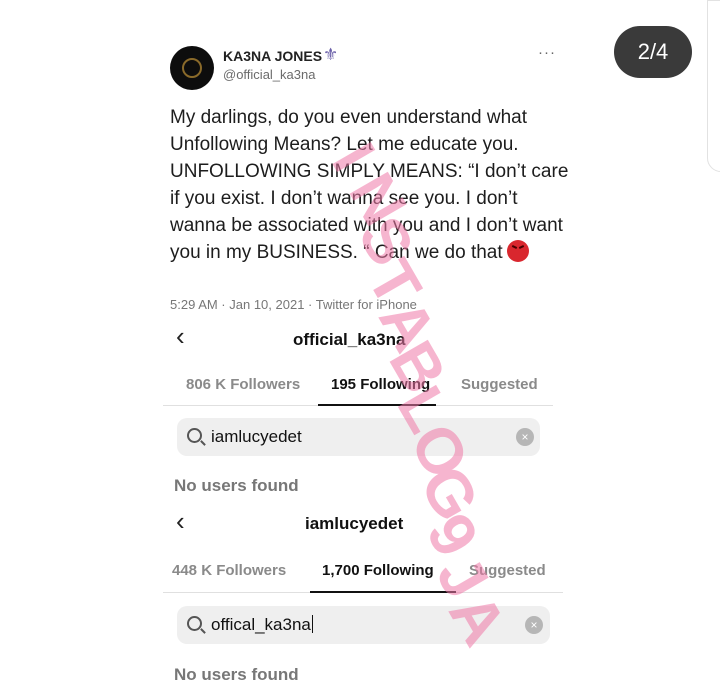 This screenshot has width=720, height=693. Describe the element at coordinates (256, 436) in the screenshot. I see `search-query: iamlucyedet` at that location.